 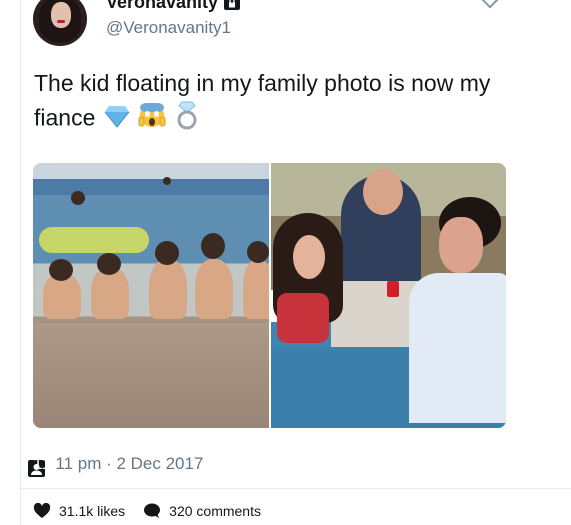 I want to click on heart-icon, so click(x=42, y=510).